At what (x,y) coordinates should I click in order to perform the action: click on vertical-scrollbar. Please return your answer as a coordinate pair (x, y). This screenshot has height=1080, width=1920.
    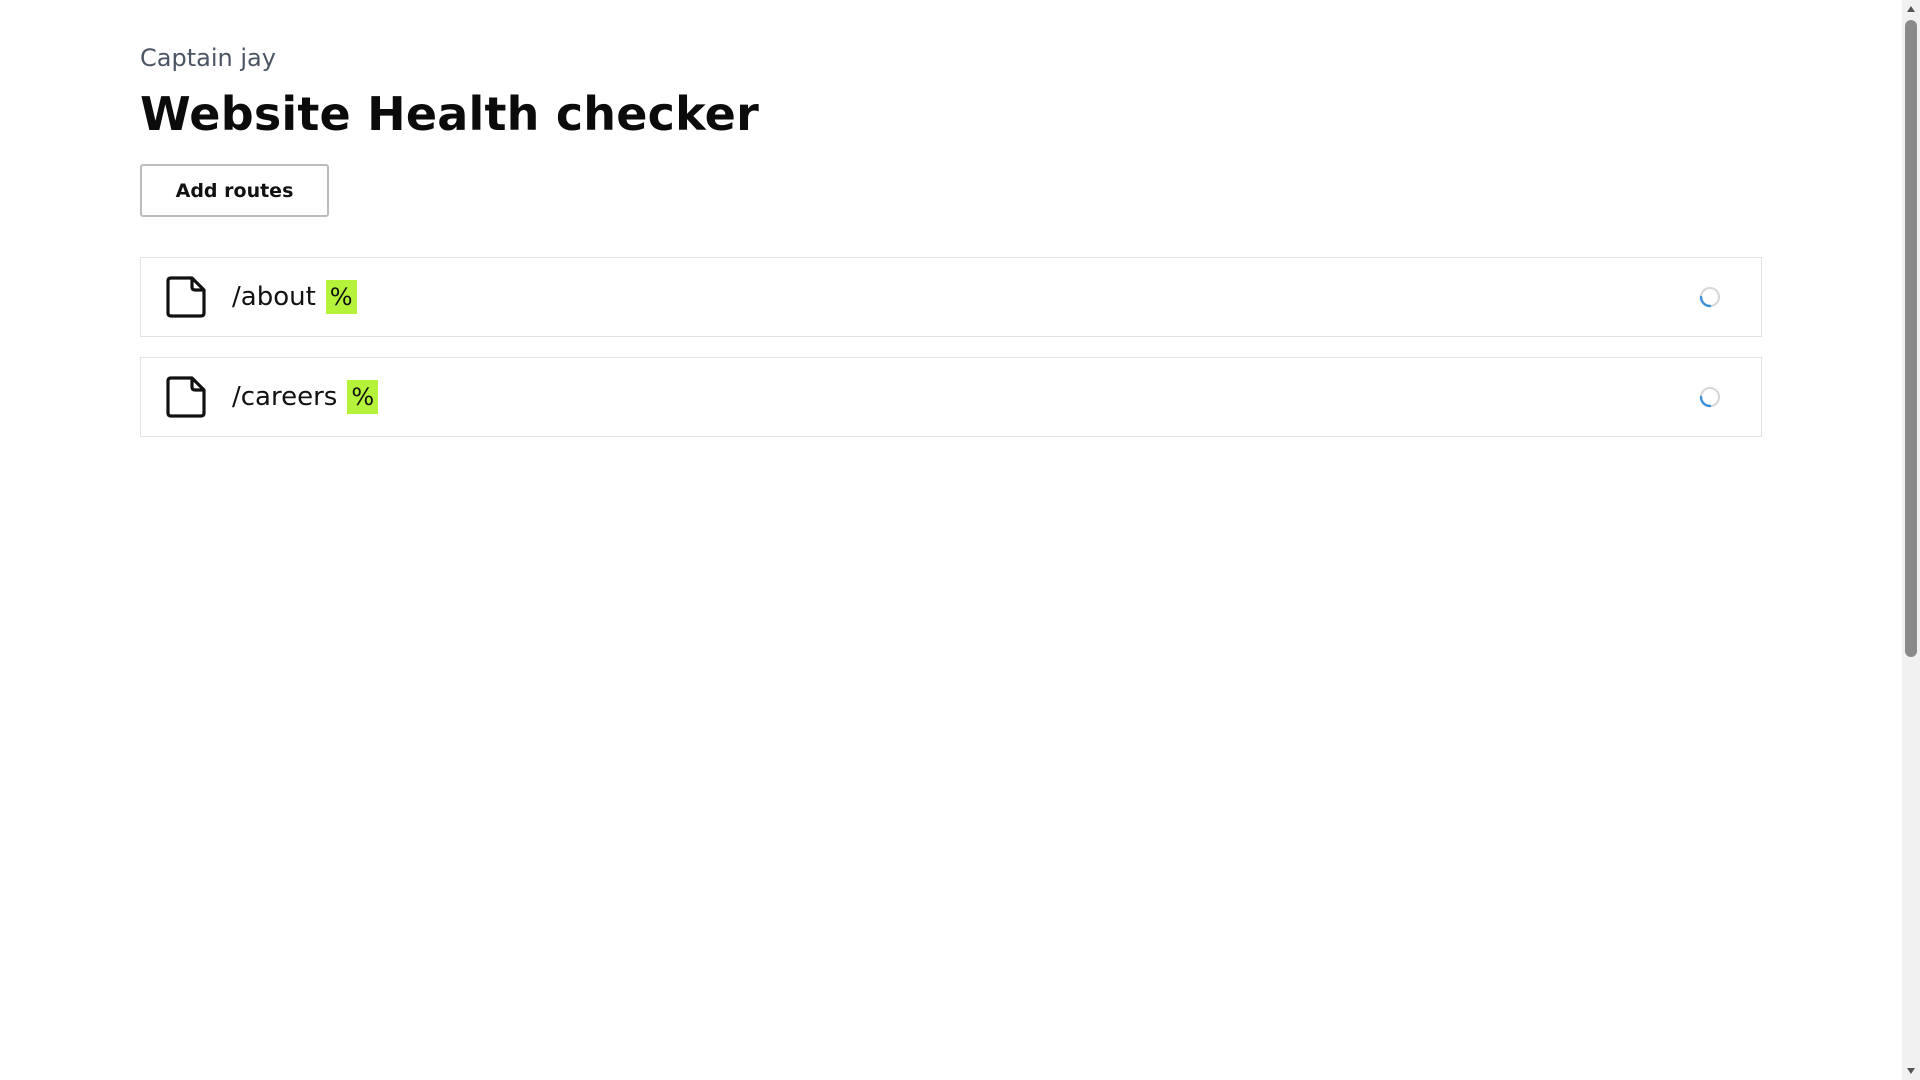
    Looking at the image, I should click on (1911, 540).